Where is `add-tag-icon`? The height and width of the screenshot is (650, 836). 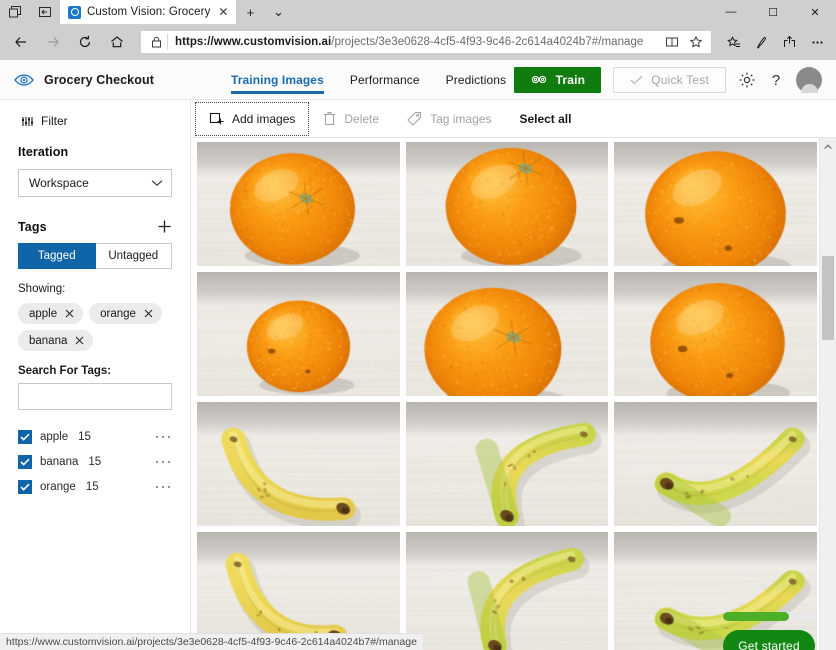
add-tag-icon is located at coordinates (164, 226).